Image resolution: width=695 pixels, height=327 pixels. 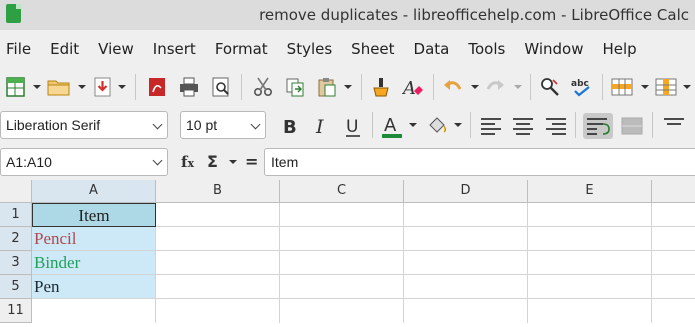 I want to click on redo-dropdown-arrow, so click(x=518, y=87).